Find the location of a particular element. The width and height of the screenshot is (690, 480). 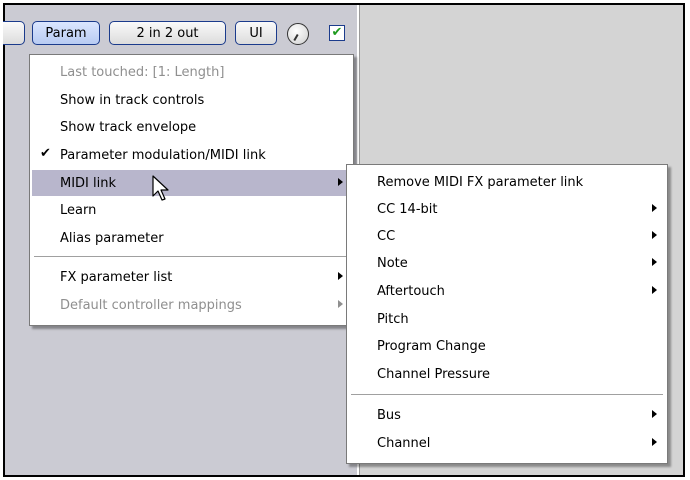

mouse-pointer-icon is located at coordinates (160, 188).